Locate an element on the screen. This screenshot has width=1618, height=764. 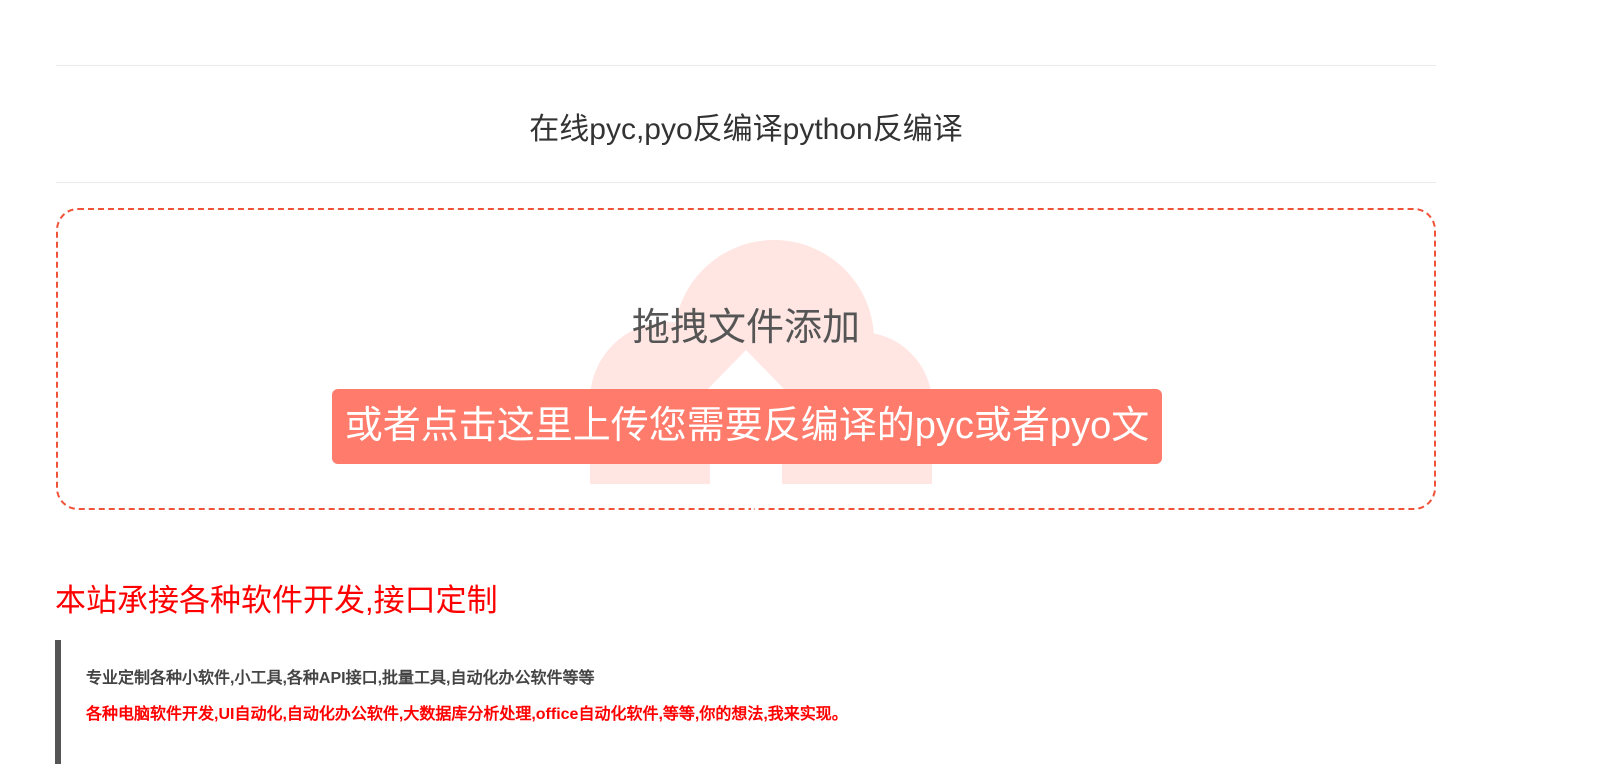
upload-file-button: 或者点击这里上传您需要反编译的pyc或者pyo文件 is located at coordinates (747, 455).